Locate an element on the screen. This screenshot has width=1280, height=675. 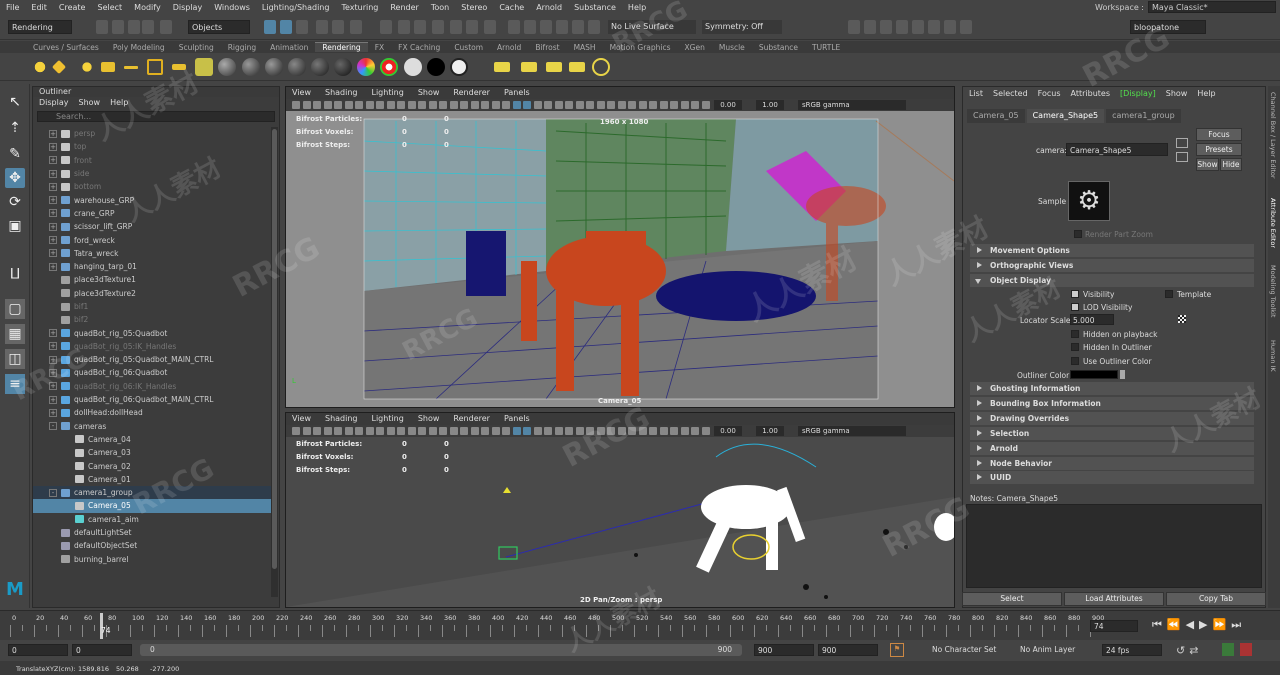
current-frame-field: 74 is located at coordinates (1114, 626).